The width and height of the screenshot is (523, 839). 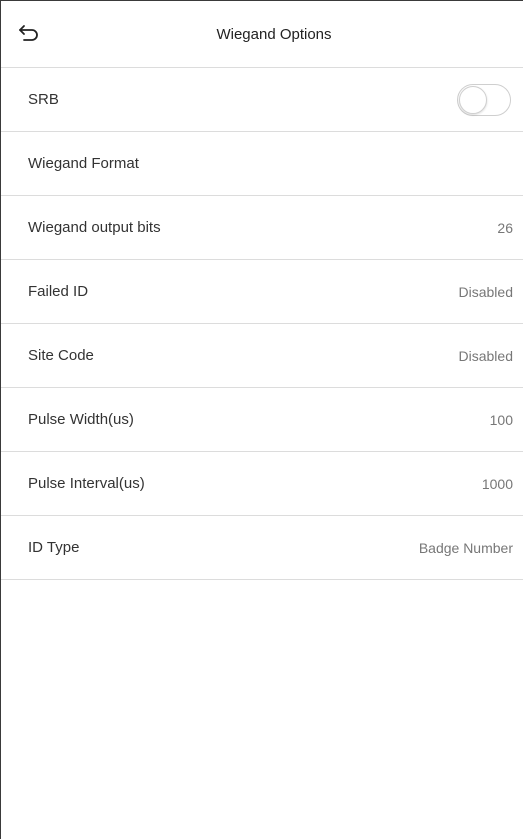 What do you see at coordinates (497, 483) in the screenshot?
I see `setting-value: 1000` at bounding box center [497, 483].